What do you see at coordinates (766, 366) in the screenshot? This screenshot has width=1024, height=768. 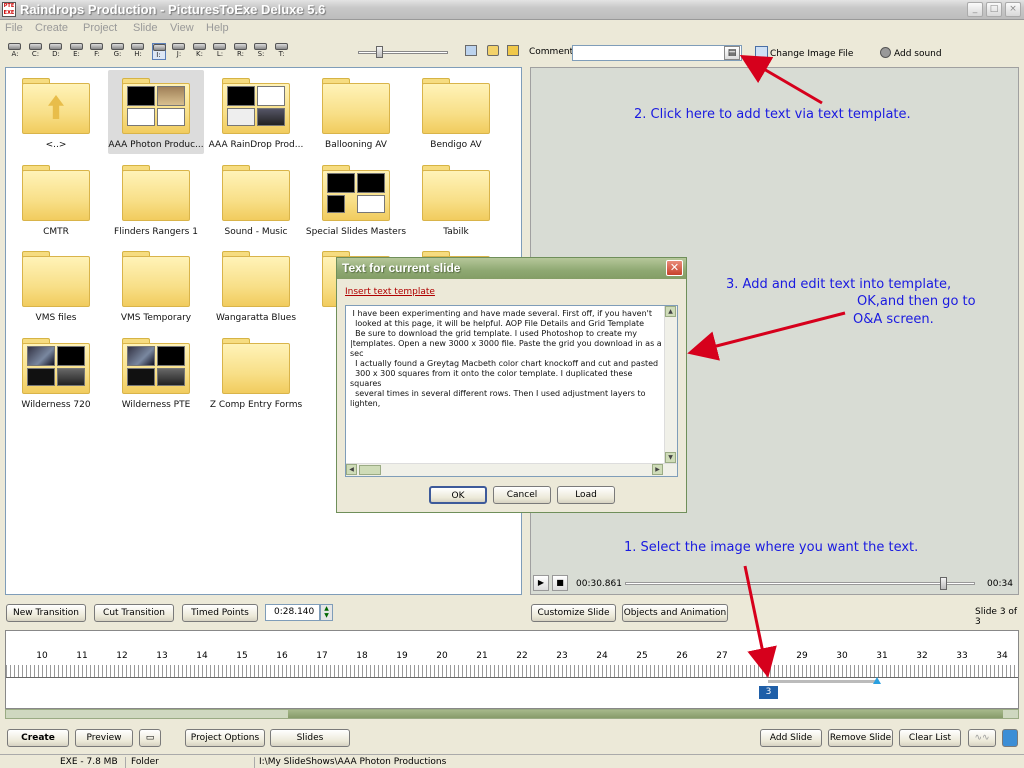 I see `annotation-arrows` at bounding box center [766, 366].